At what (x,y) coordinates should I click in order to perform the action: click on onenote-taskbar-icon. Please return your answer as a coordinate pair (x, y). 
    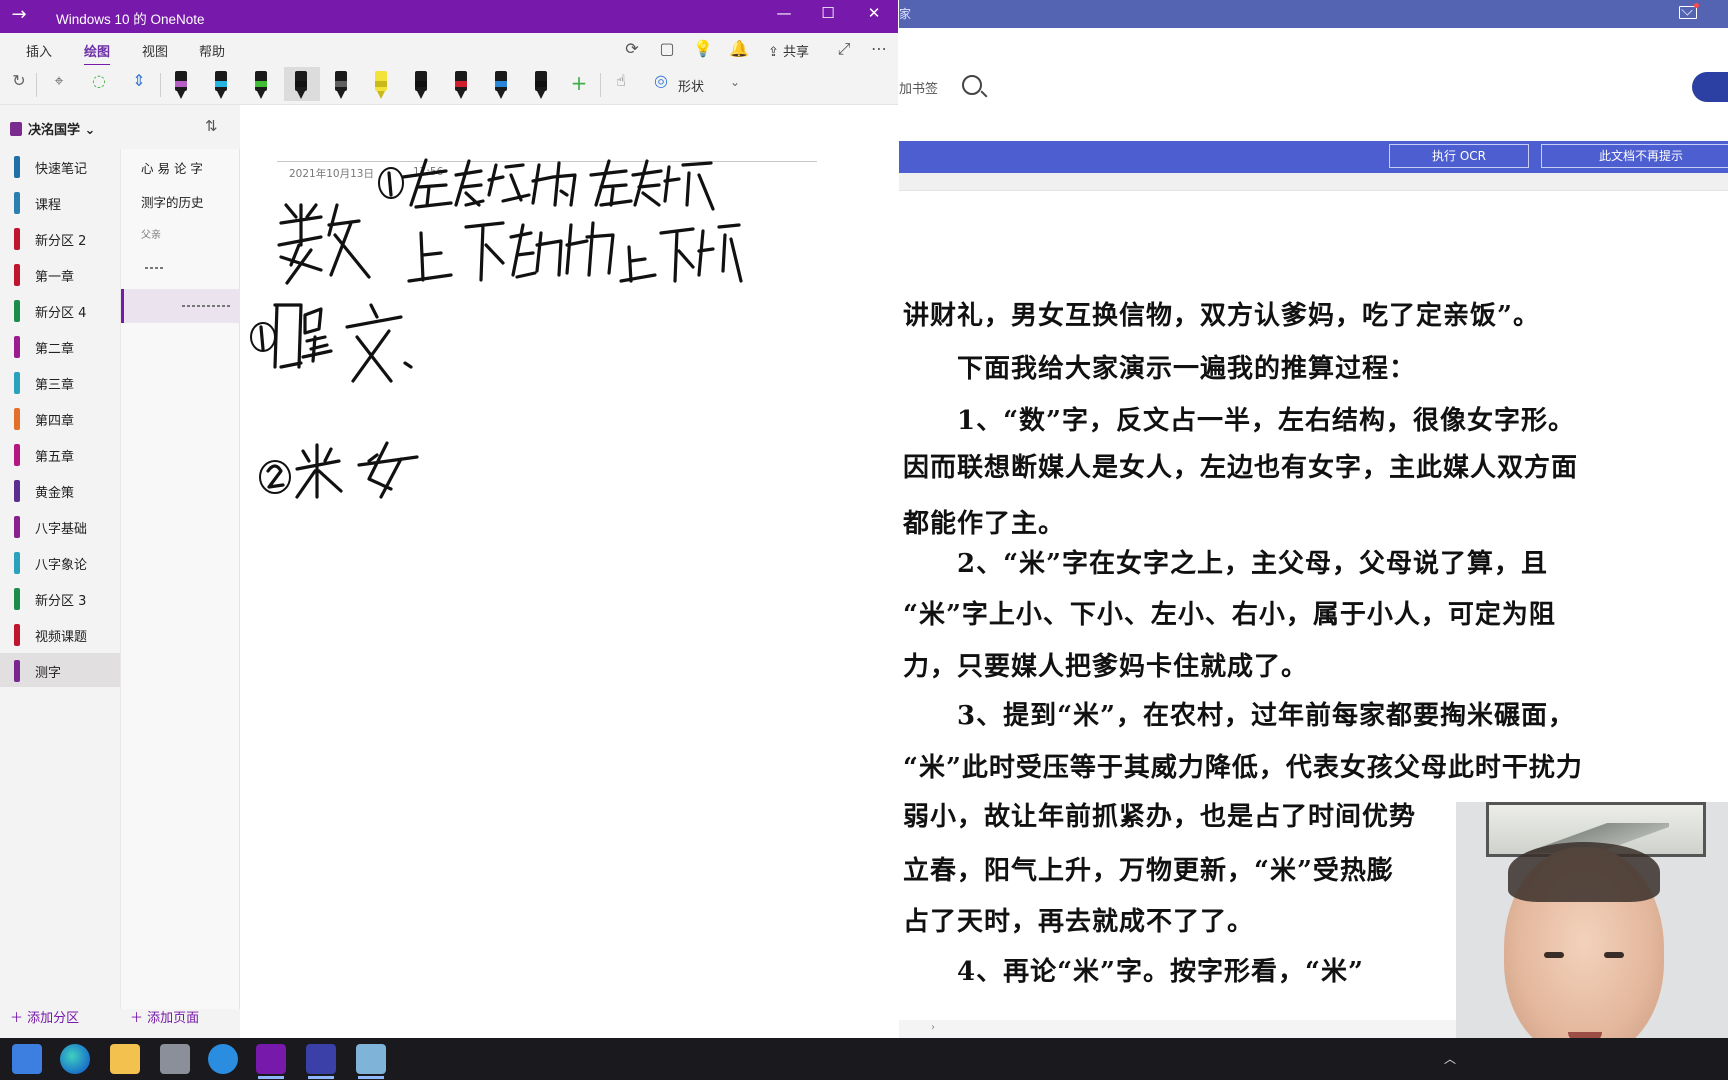
    Looking at the image, I should click on (271, 1061).